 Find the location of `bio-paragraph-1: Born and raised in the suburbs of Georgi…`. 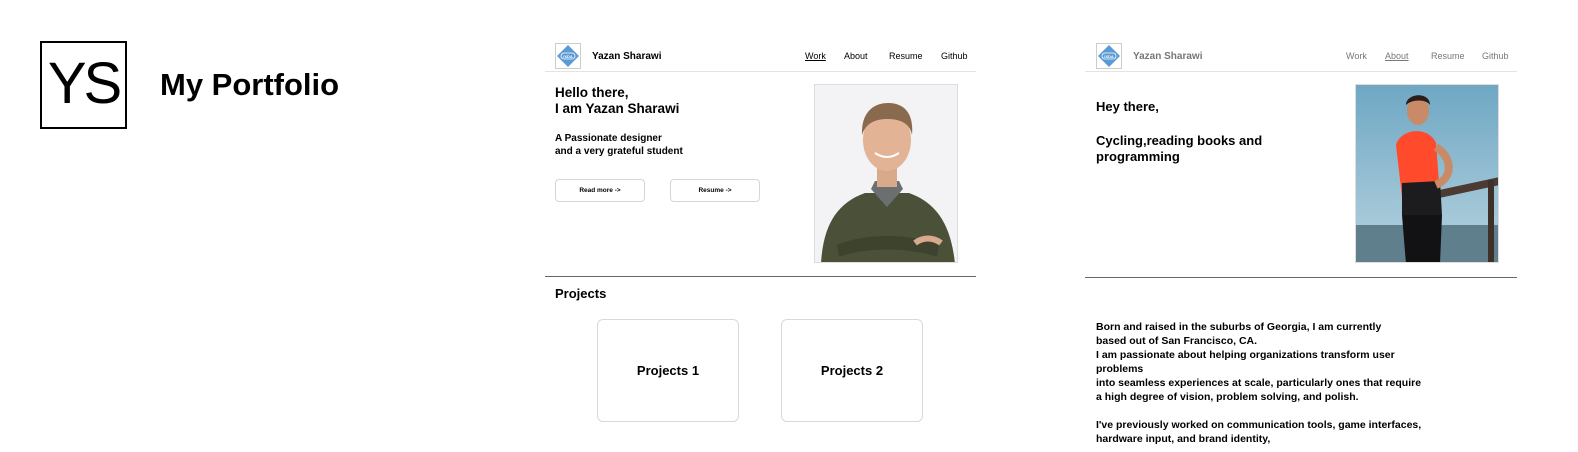

bio-paragraph-1: Born and raised in the suburbs of Georgi… is located at coordinates (1259, 362).